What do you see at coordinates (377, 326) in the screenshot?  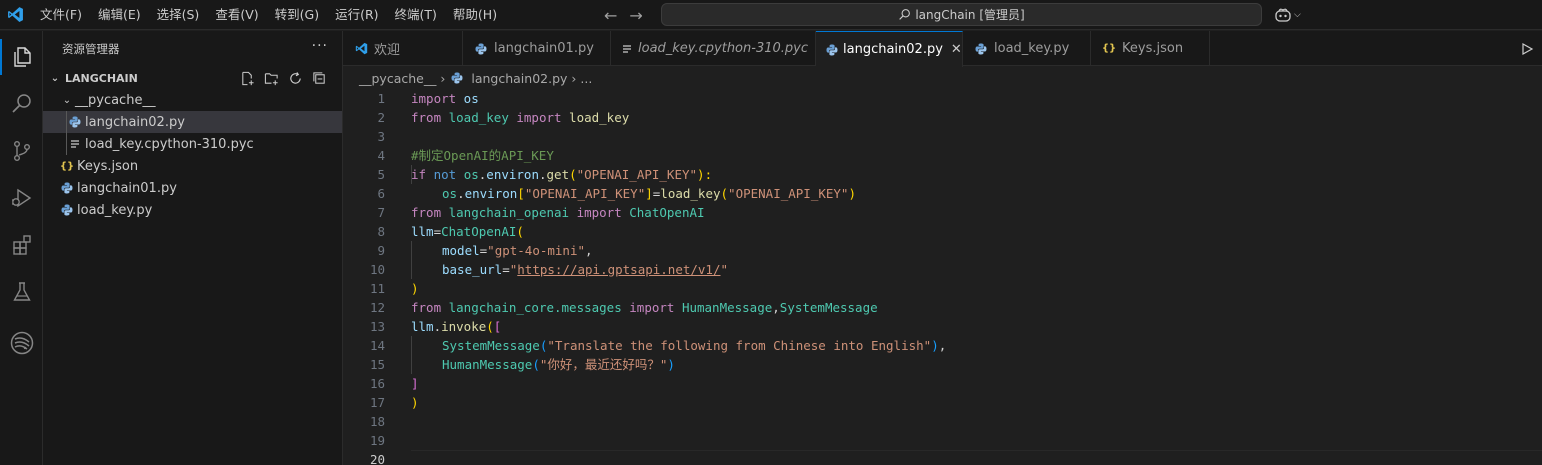 I see `line-number: 13` at bounding box center [377, 326].